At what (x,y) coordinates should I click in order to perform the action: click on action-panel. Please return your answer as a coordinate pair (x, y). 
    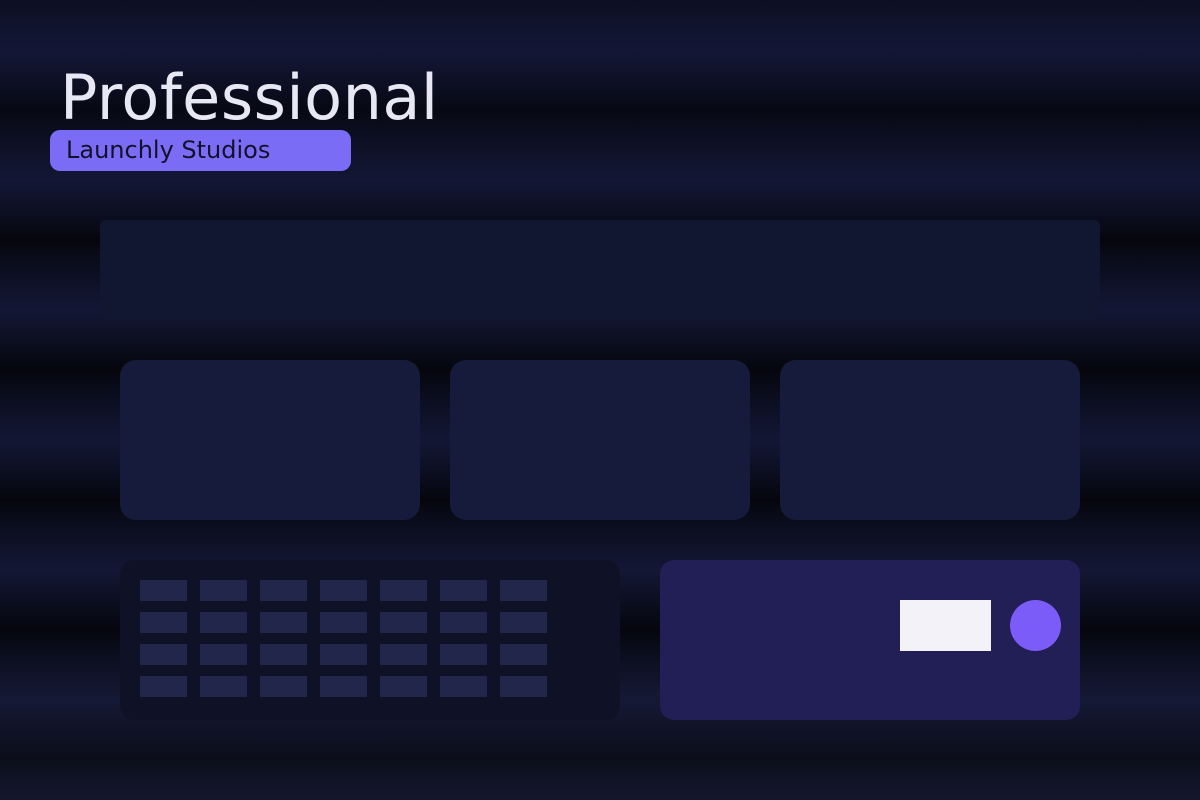
    Looking at the image, I should click on (870, 640).